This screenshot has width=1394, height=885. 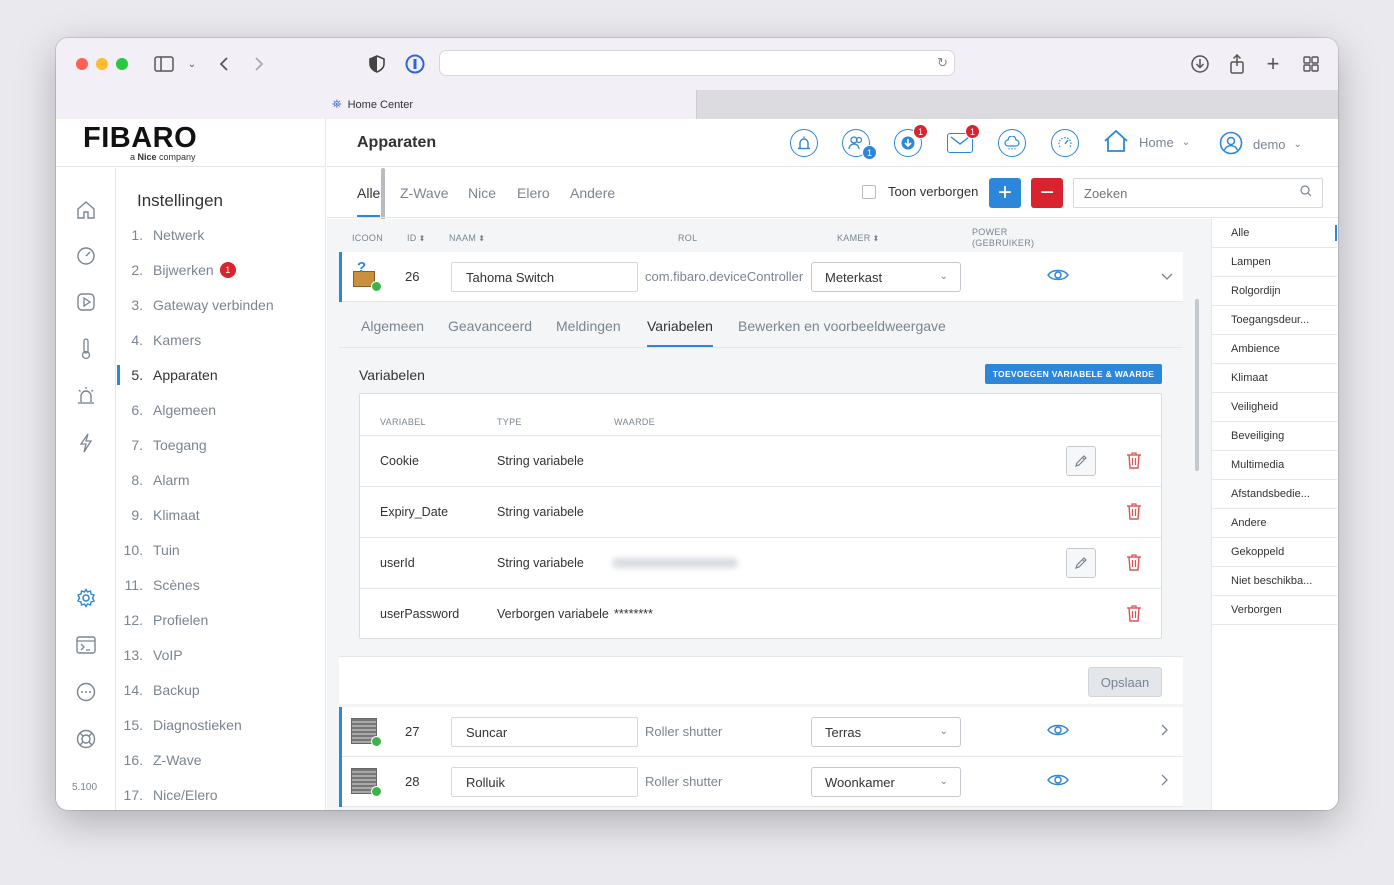 I want to click on filter-gekoppeld: Gekoppeld, so click(x=1274, y=552).